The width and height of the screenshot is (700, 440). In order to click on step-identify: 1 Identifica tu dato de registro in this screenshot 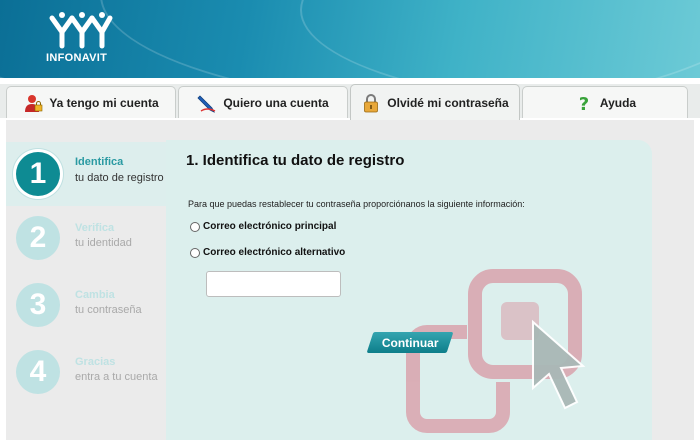, I will do `click(86, 174)`.